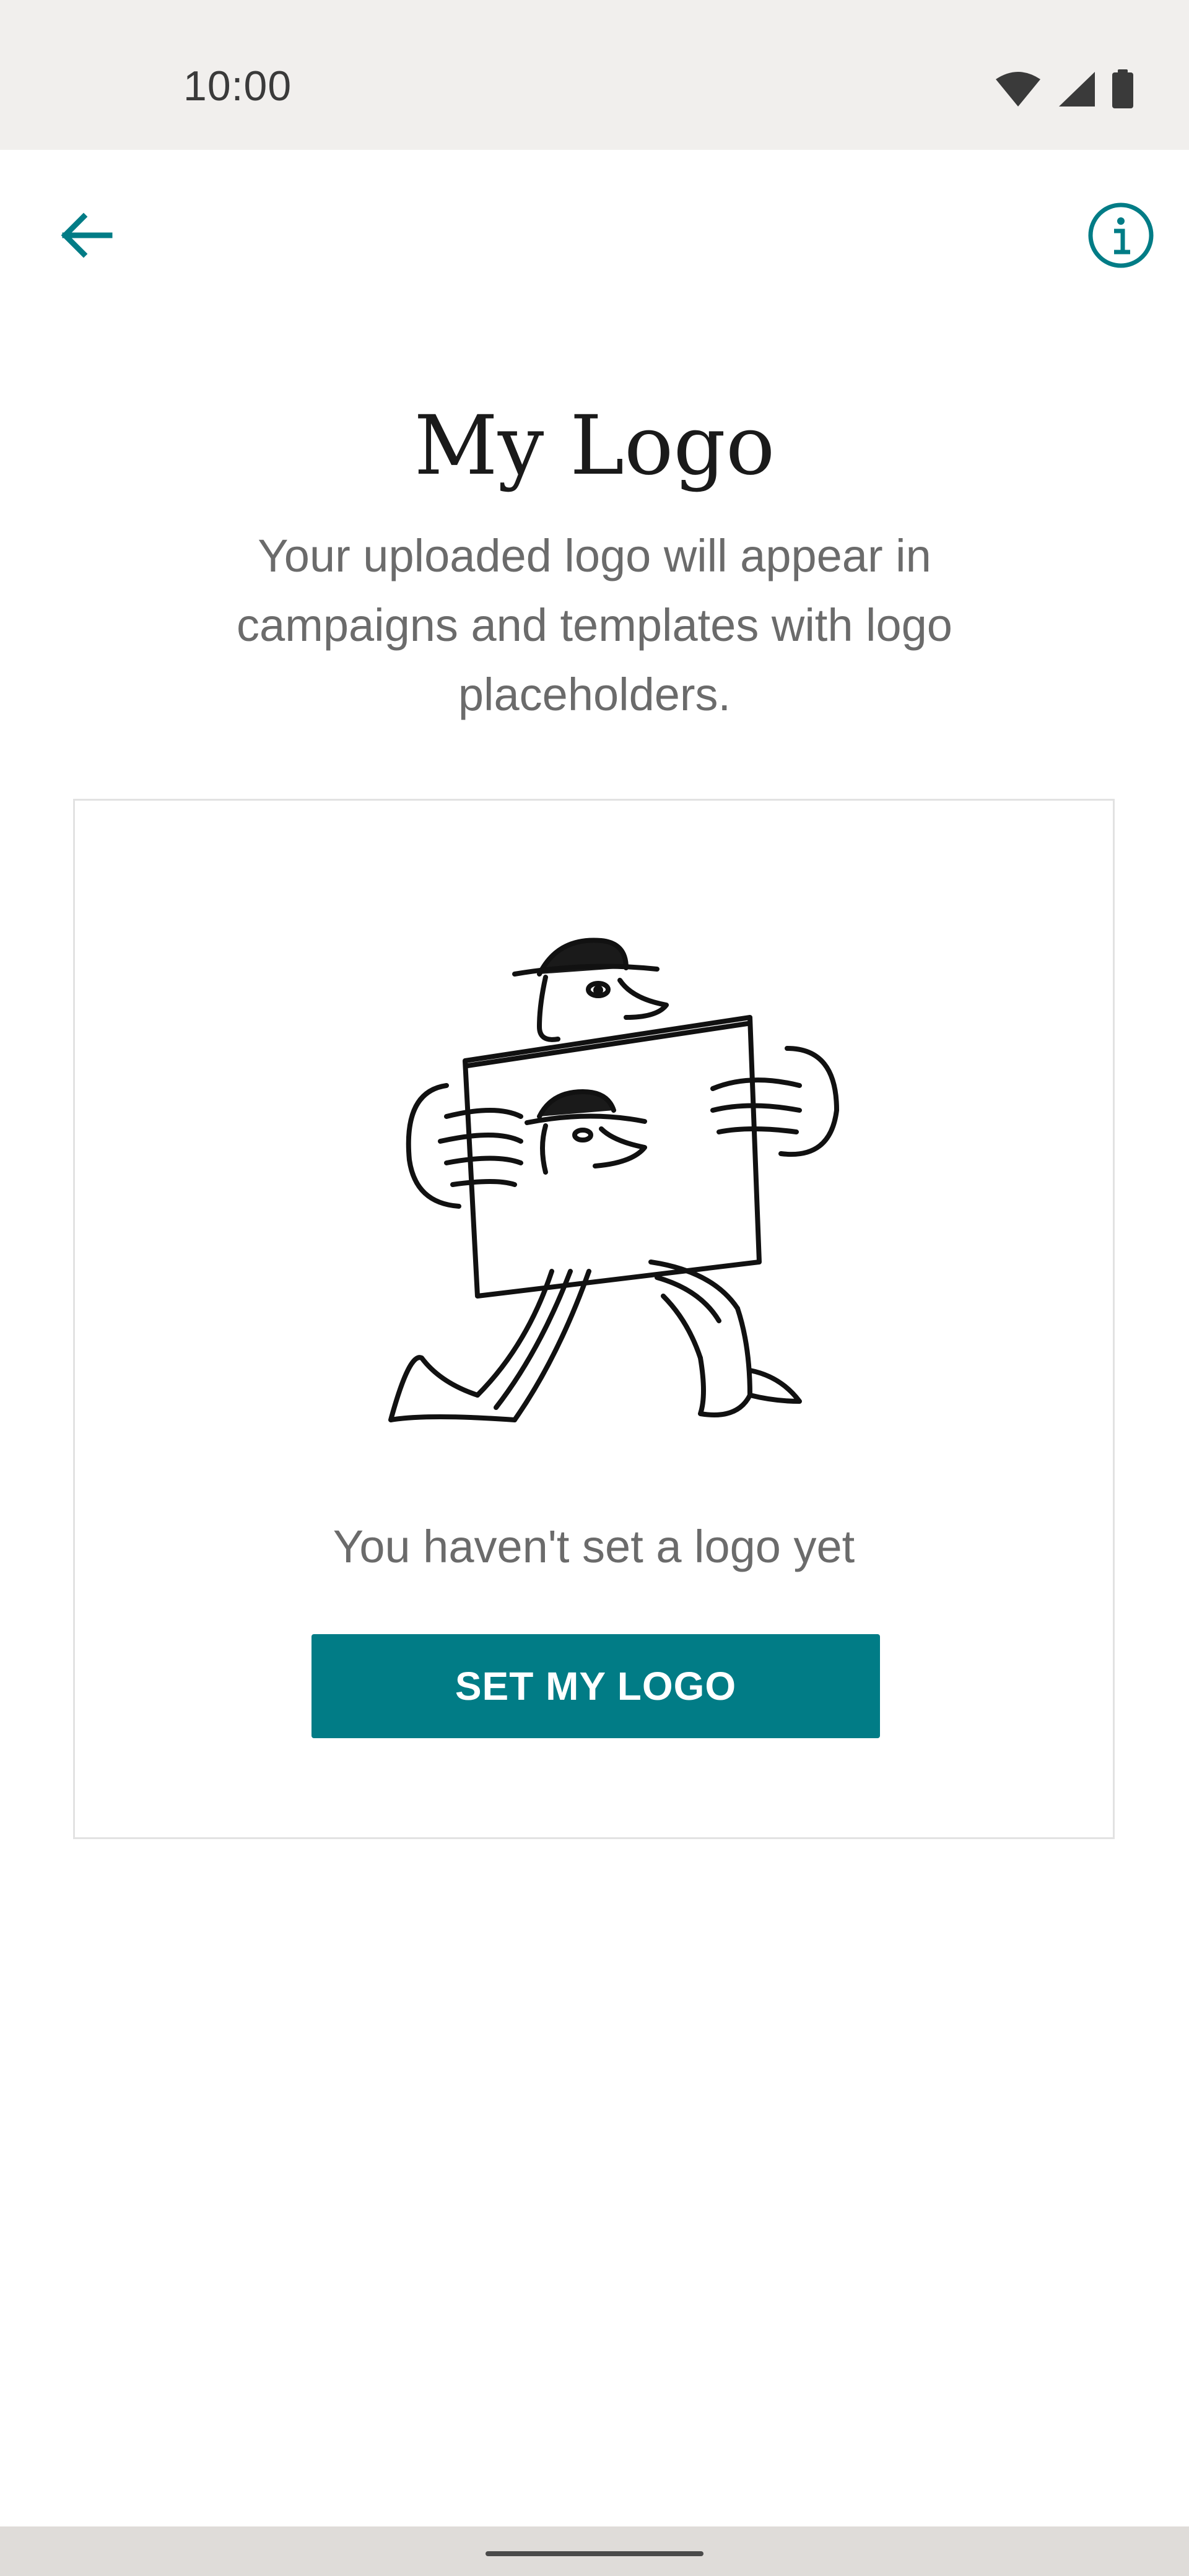 This screenshot has height=2576, width=1189. Describe the element at coordinates (594, 1546) in the screenshot. I see `empty-state-message: You haven't set a logo yet` at that location.